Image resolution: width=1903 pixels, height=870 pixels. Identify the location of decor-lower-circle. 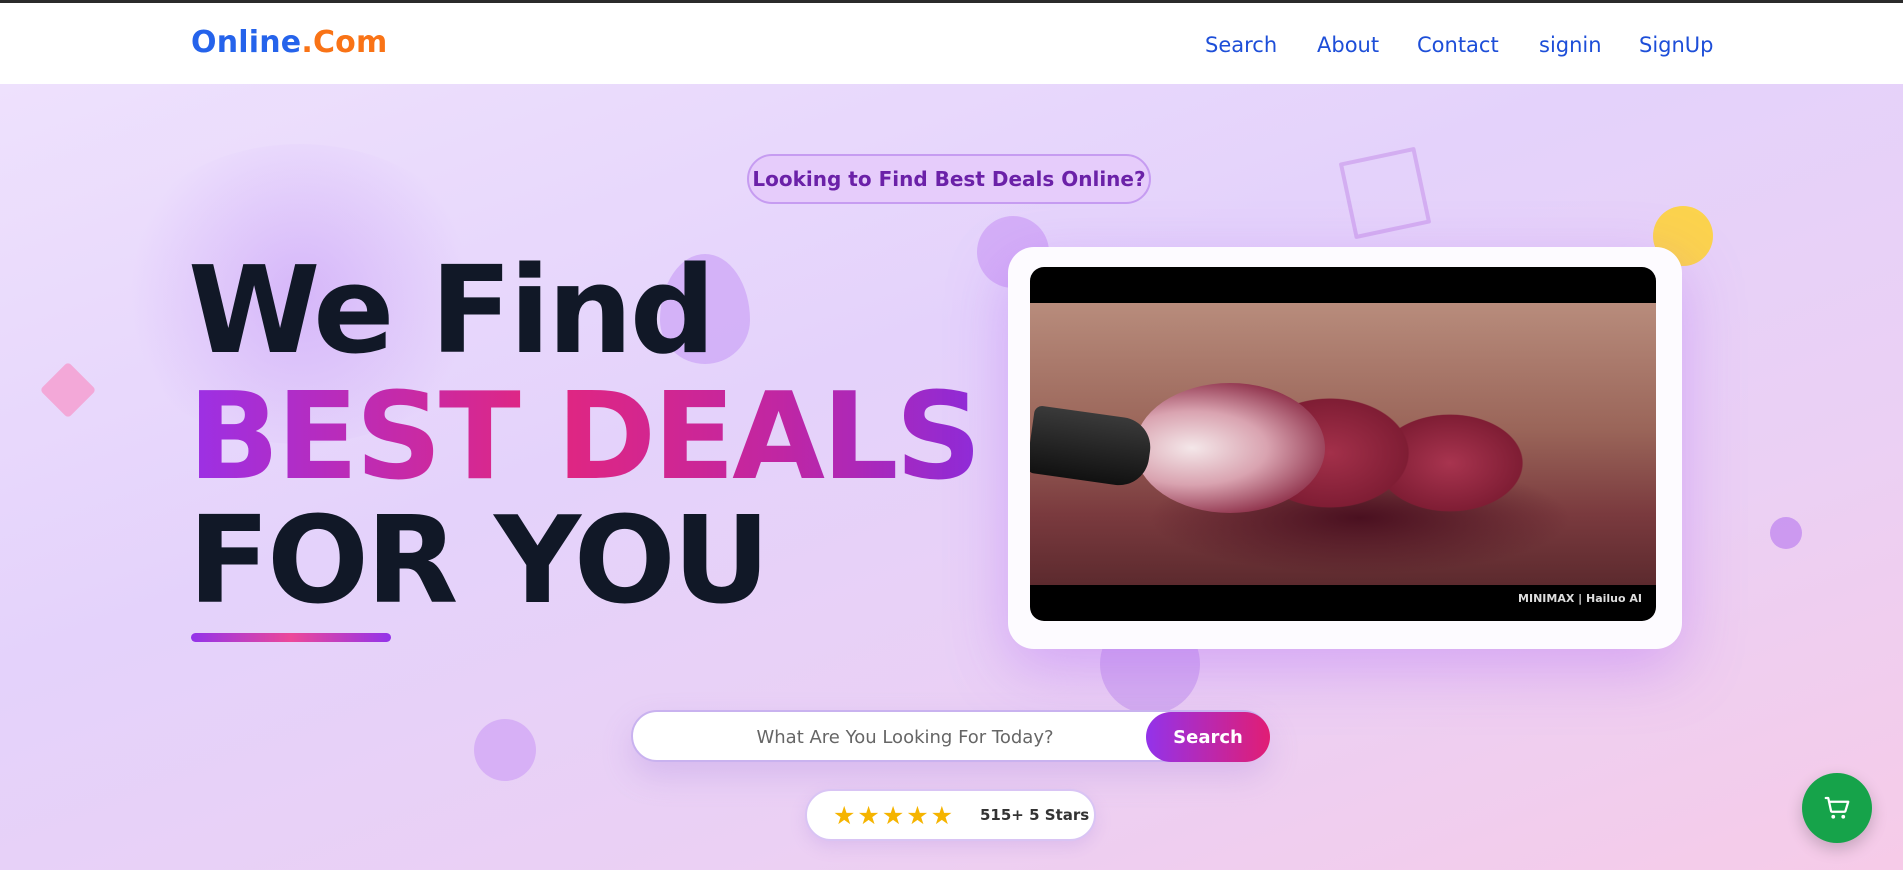
(505, 750).